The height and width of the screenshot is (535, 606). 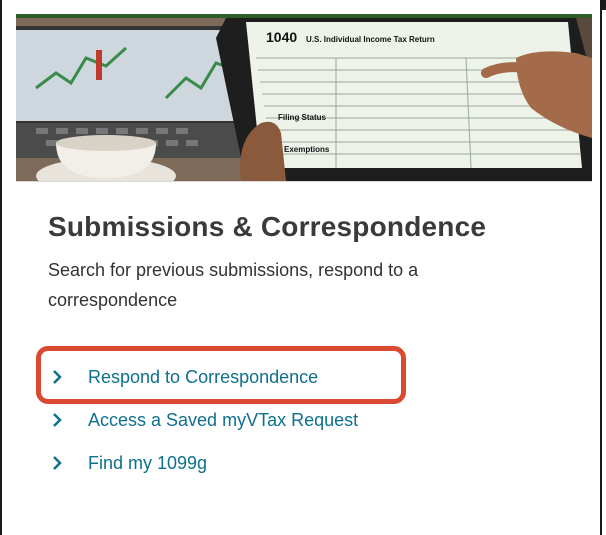 I want to click on form-number-text: 1040, so click(x=281, y=37).